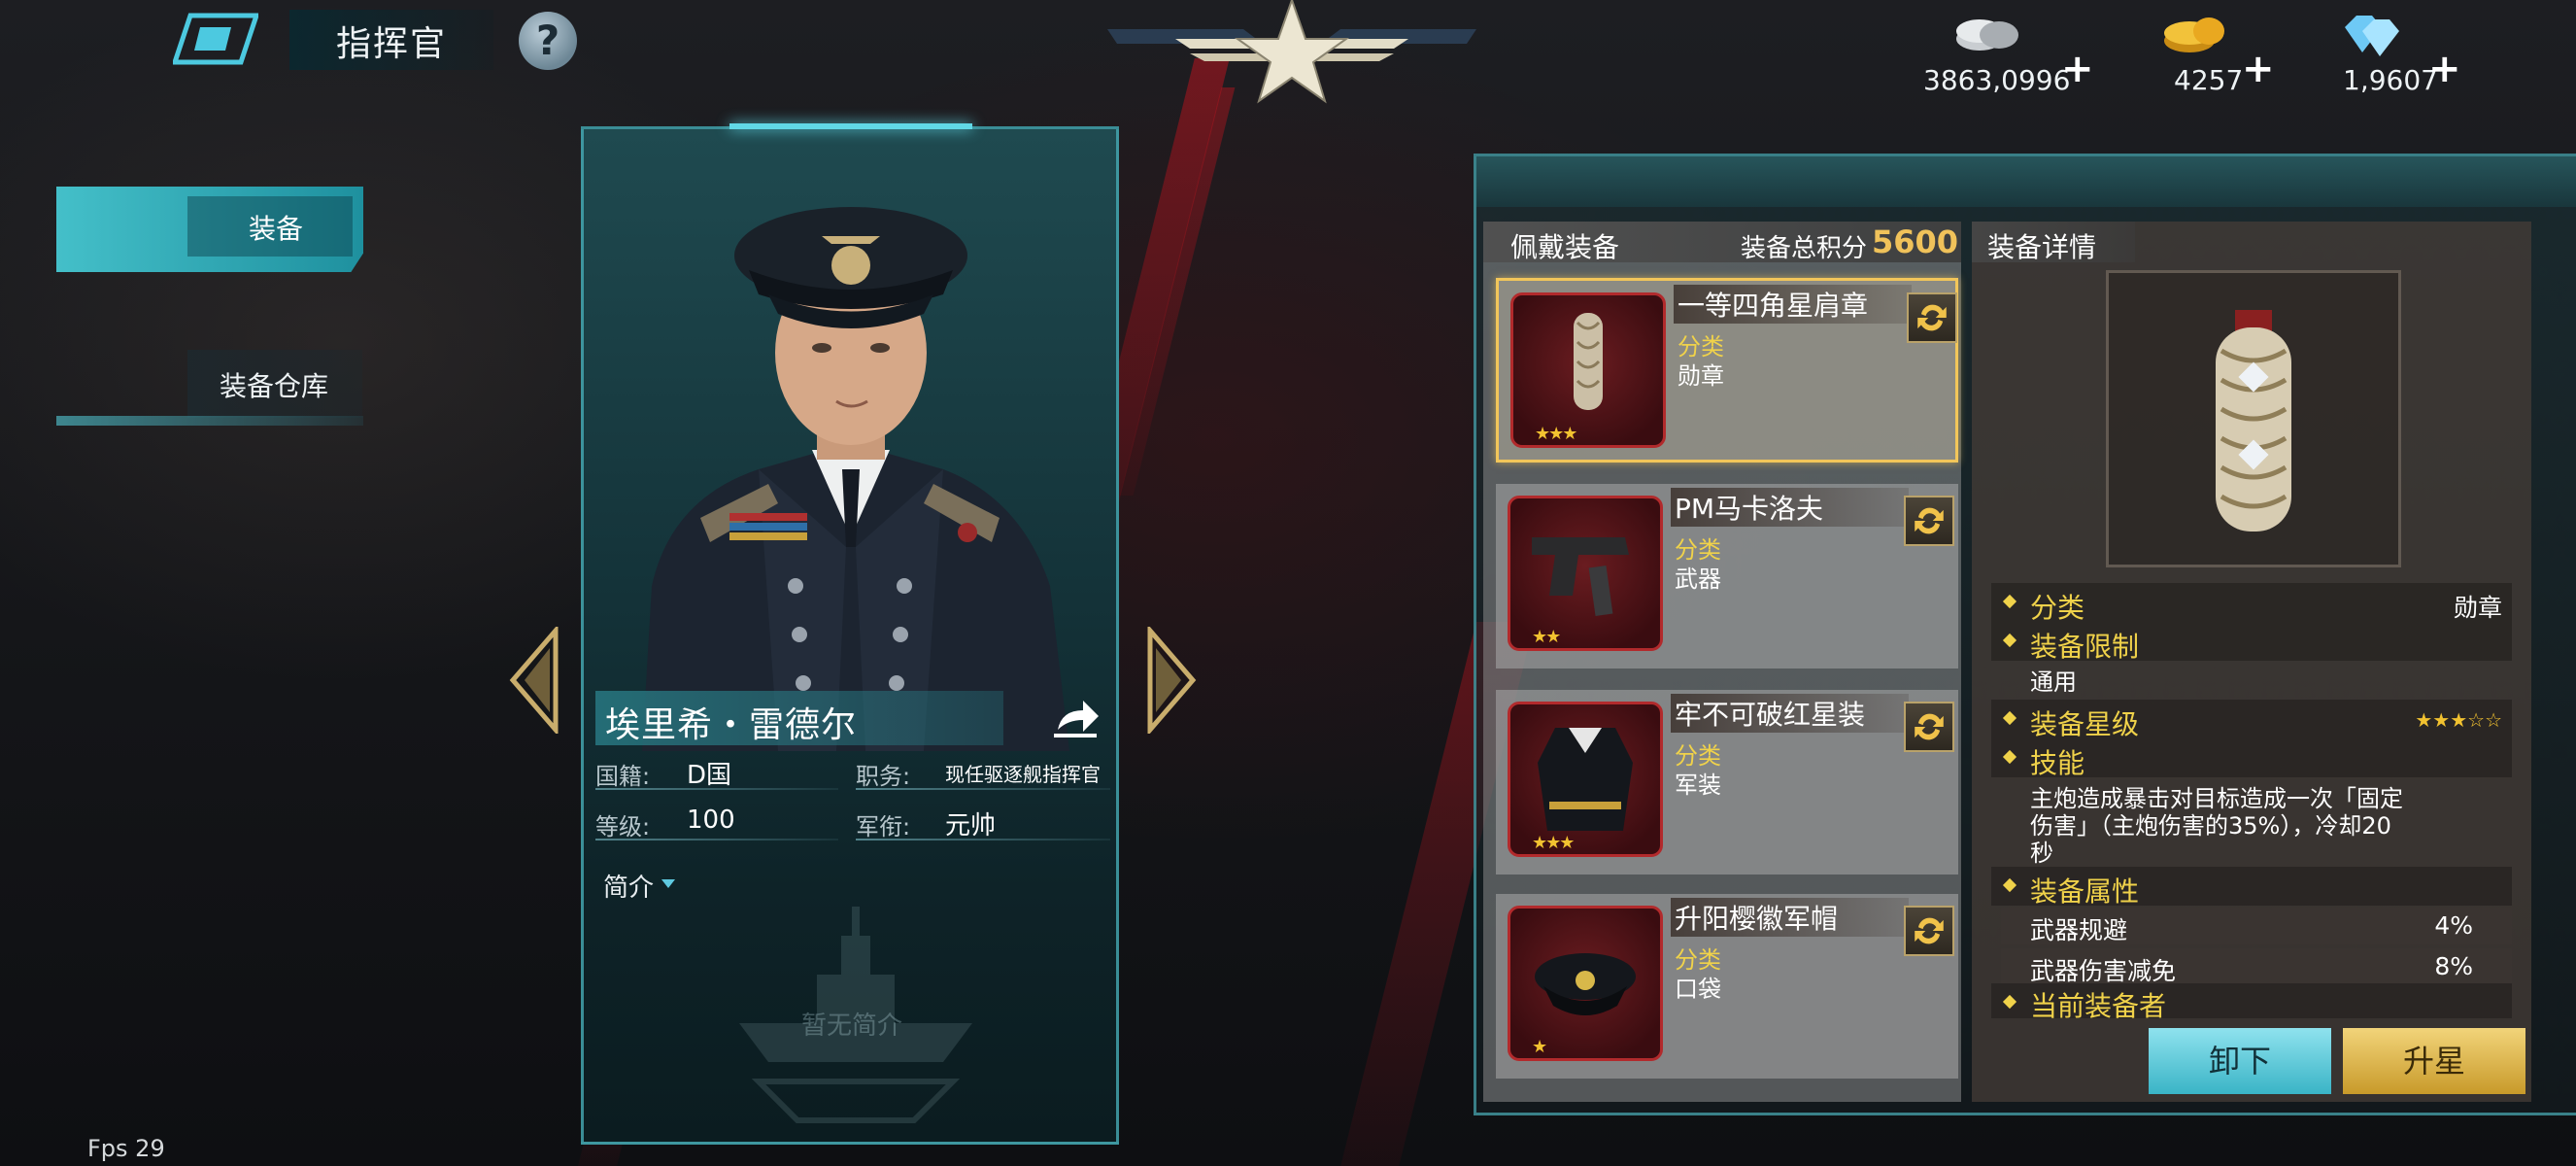 The image size is (2576, 1166). What do you see at coordinates (1546, 637) in the screenshot?
I see `item-stars: ★★` at bounding box center [1546, 637].